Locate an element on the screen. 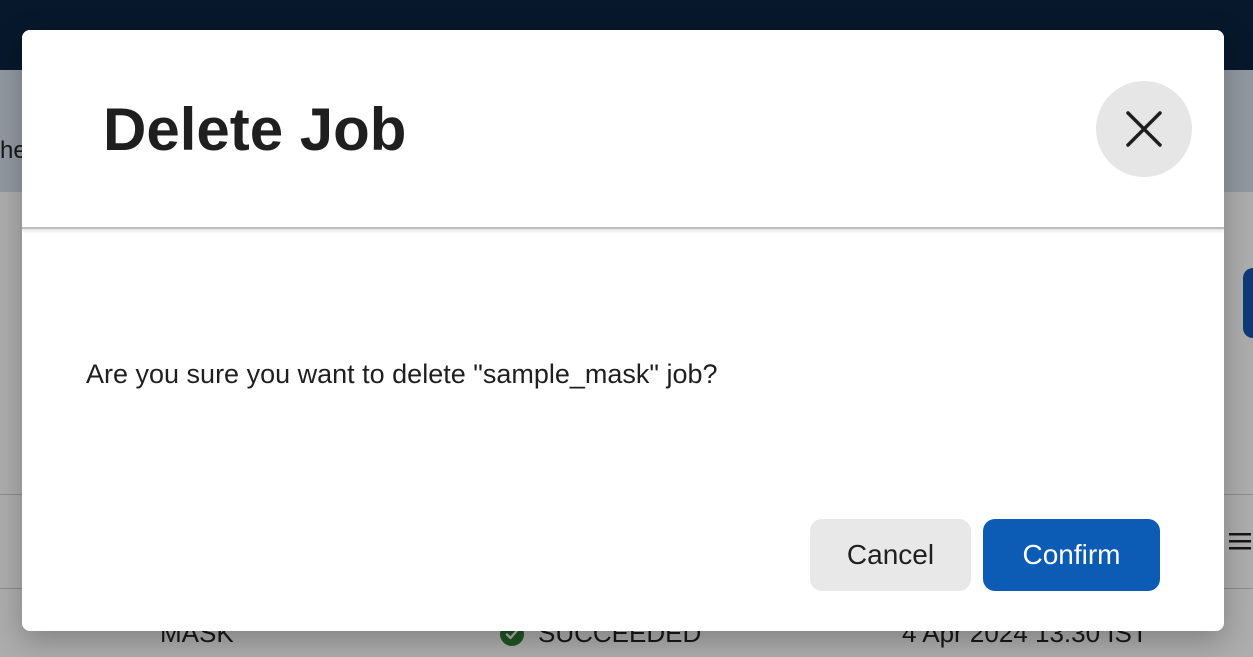 This screenshot has height=657, width=1253. confirm-button: Confirm is located at coordinates (1071, 555).